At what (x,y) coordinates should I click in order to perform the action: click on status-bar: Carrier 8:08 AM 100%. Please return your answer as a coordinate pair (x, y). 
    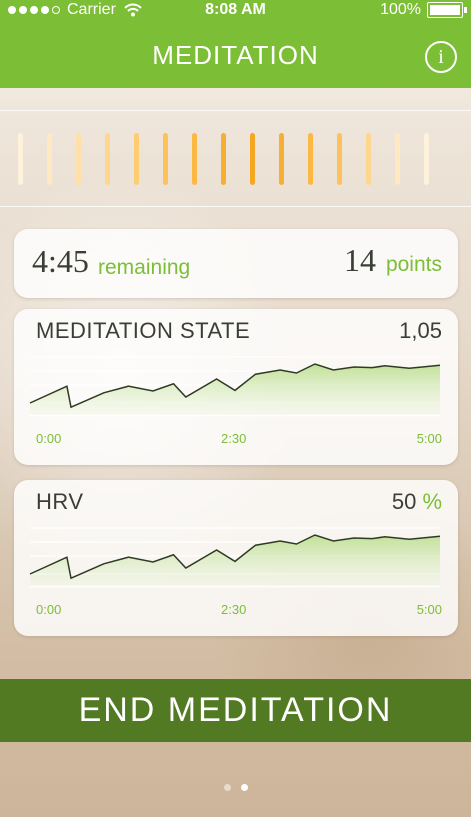
    Looking at the image, I should click on (235, 11).